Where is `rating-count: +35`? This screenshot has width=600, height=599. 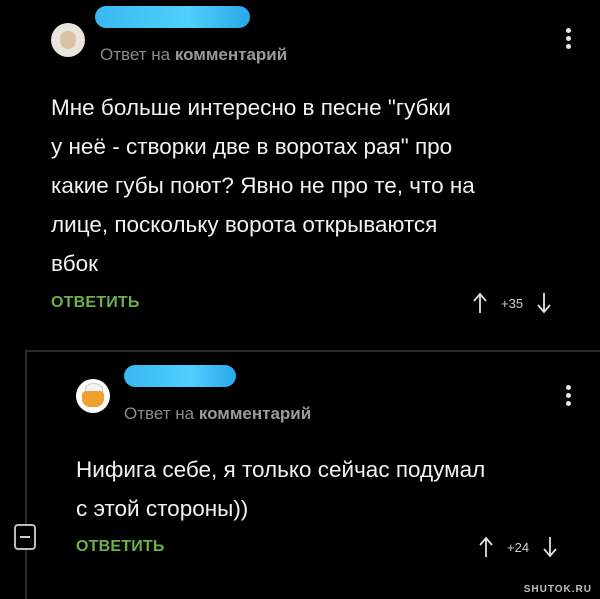
rating-count: +35 is located at coordinates (512, 303).